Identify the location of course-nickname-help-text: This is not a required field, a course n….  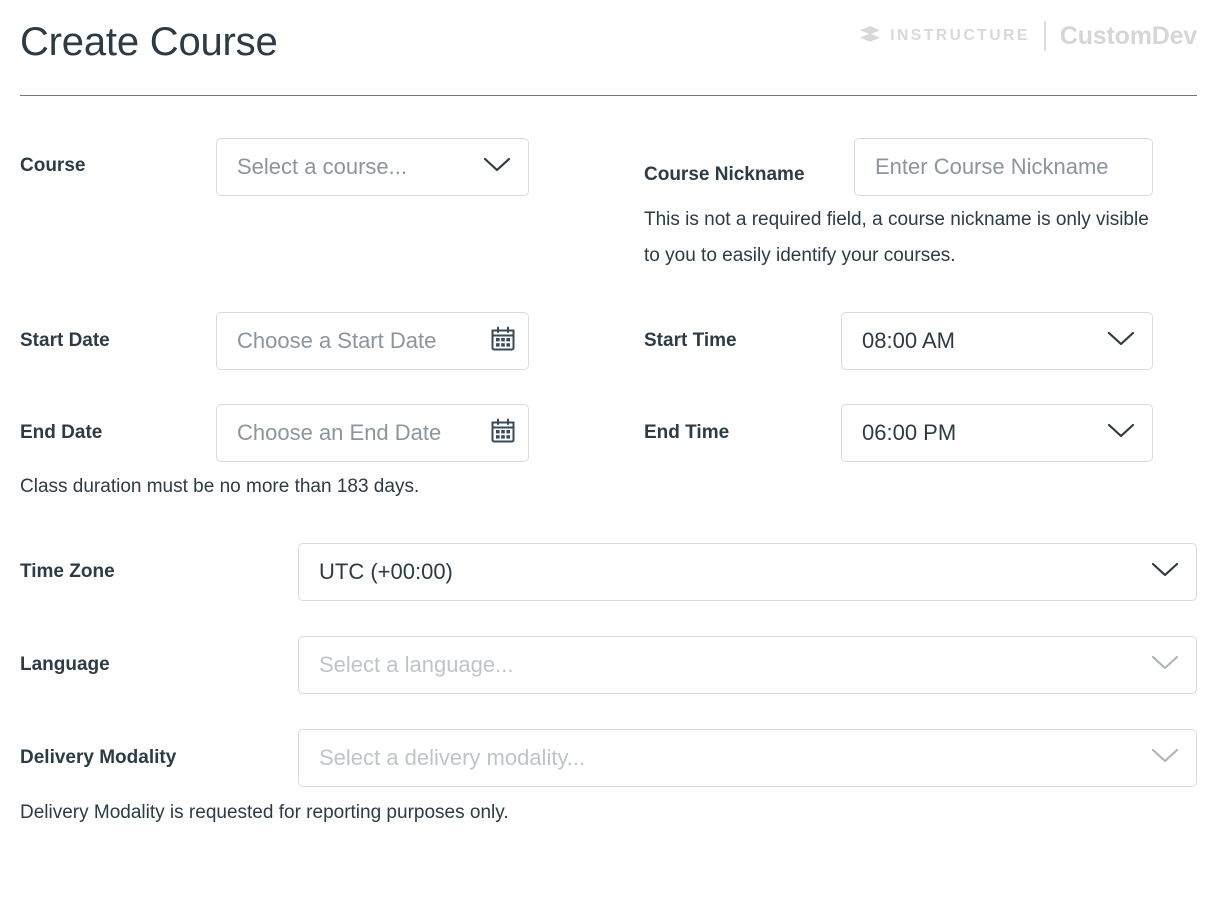
(896, 237).